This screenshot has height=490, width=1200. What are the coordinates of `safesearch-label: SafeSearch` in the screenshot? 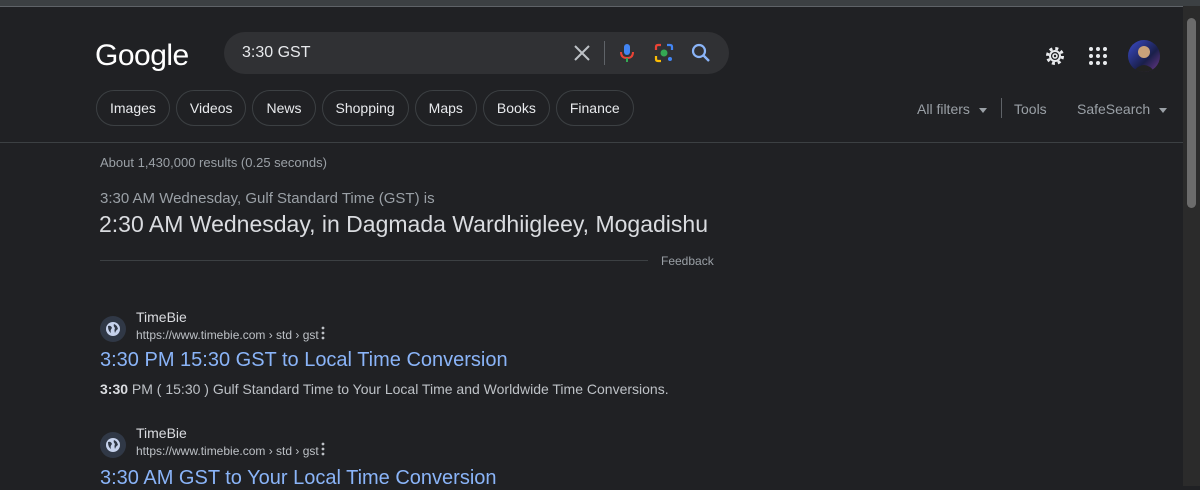 It's located at (1114, 109).